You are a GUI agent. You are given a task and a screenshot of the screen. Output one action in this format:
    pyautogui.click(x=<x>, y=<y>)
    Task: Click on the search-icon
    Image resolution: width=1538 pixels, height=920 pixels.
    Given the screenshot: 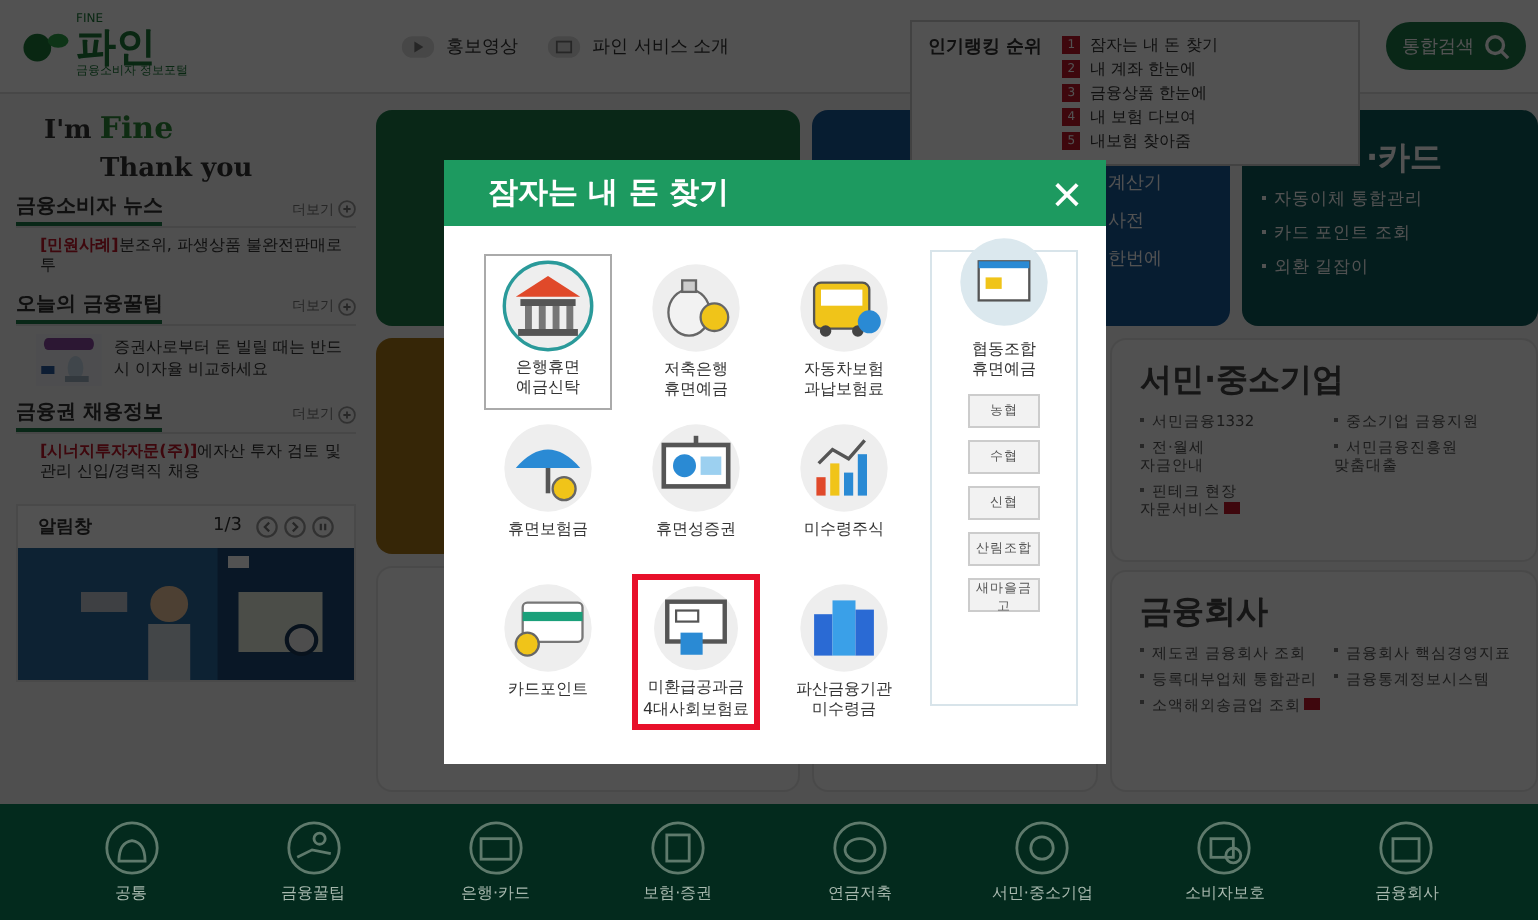 What is the action you would take?
    pyautogui.click(x=1497, y=46)
    